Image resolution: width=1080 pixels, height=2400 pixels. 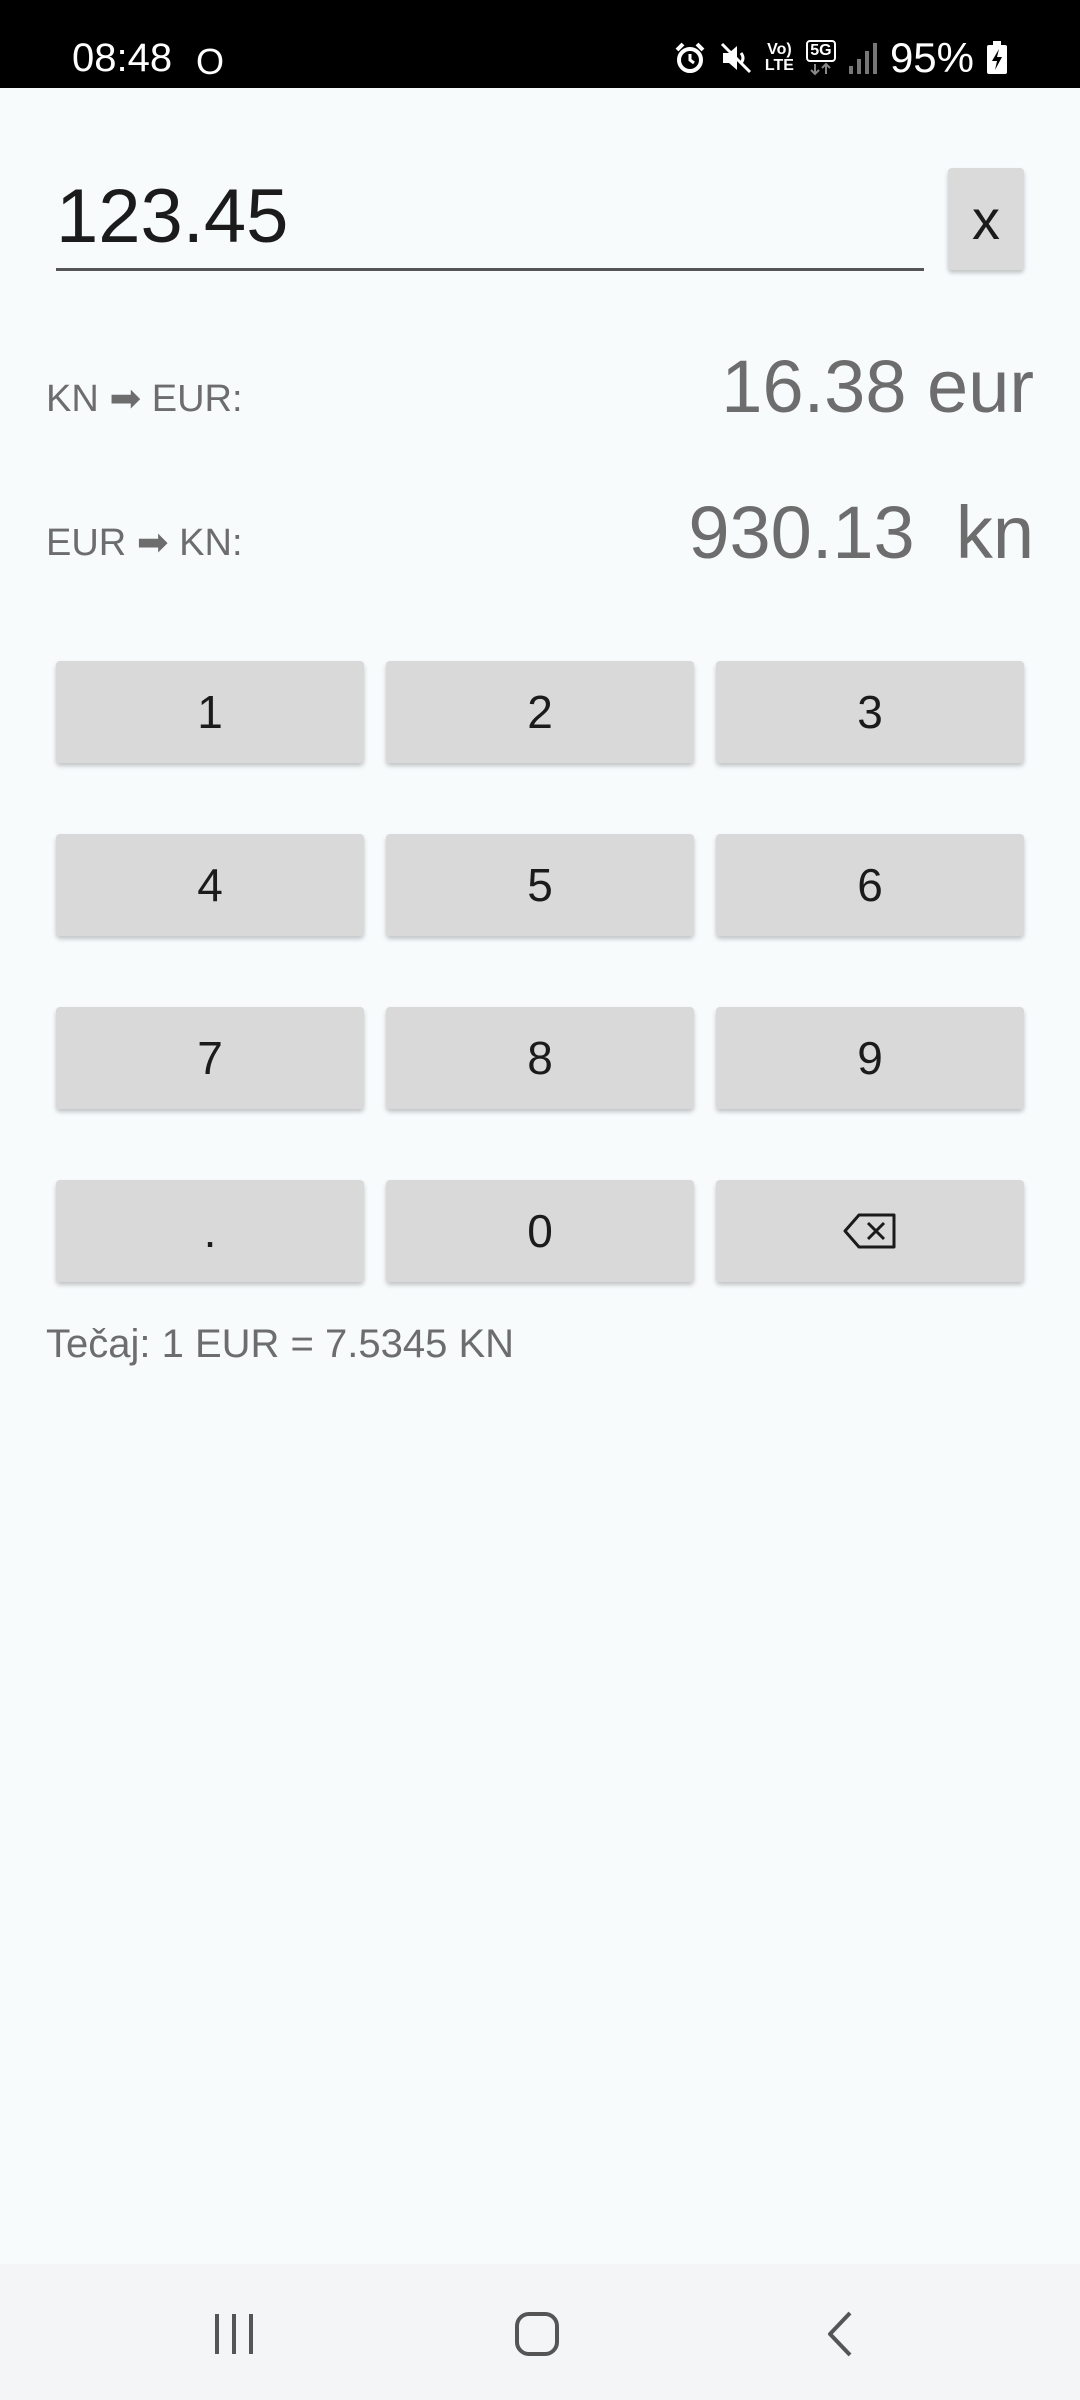 I want to click on key-2: 2, so click(x=540, y=712).